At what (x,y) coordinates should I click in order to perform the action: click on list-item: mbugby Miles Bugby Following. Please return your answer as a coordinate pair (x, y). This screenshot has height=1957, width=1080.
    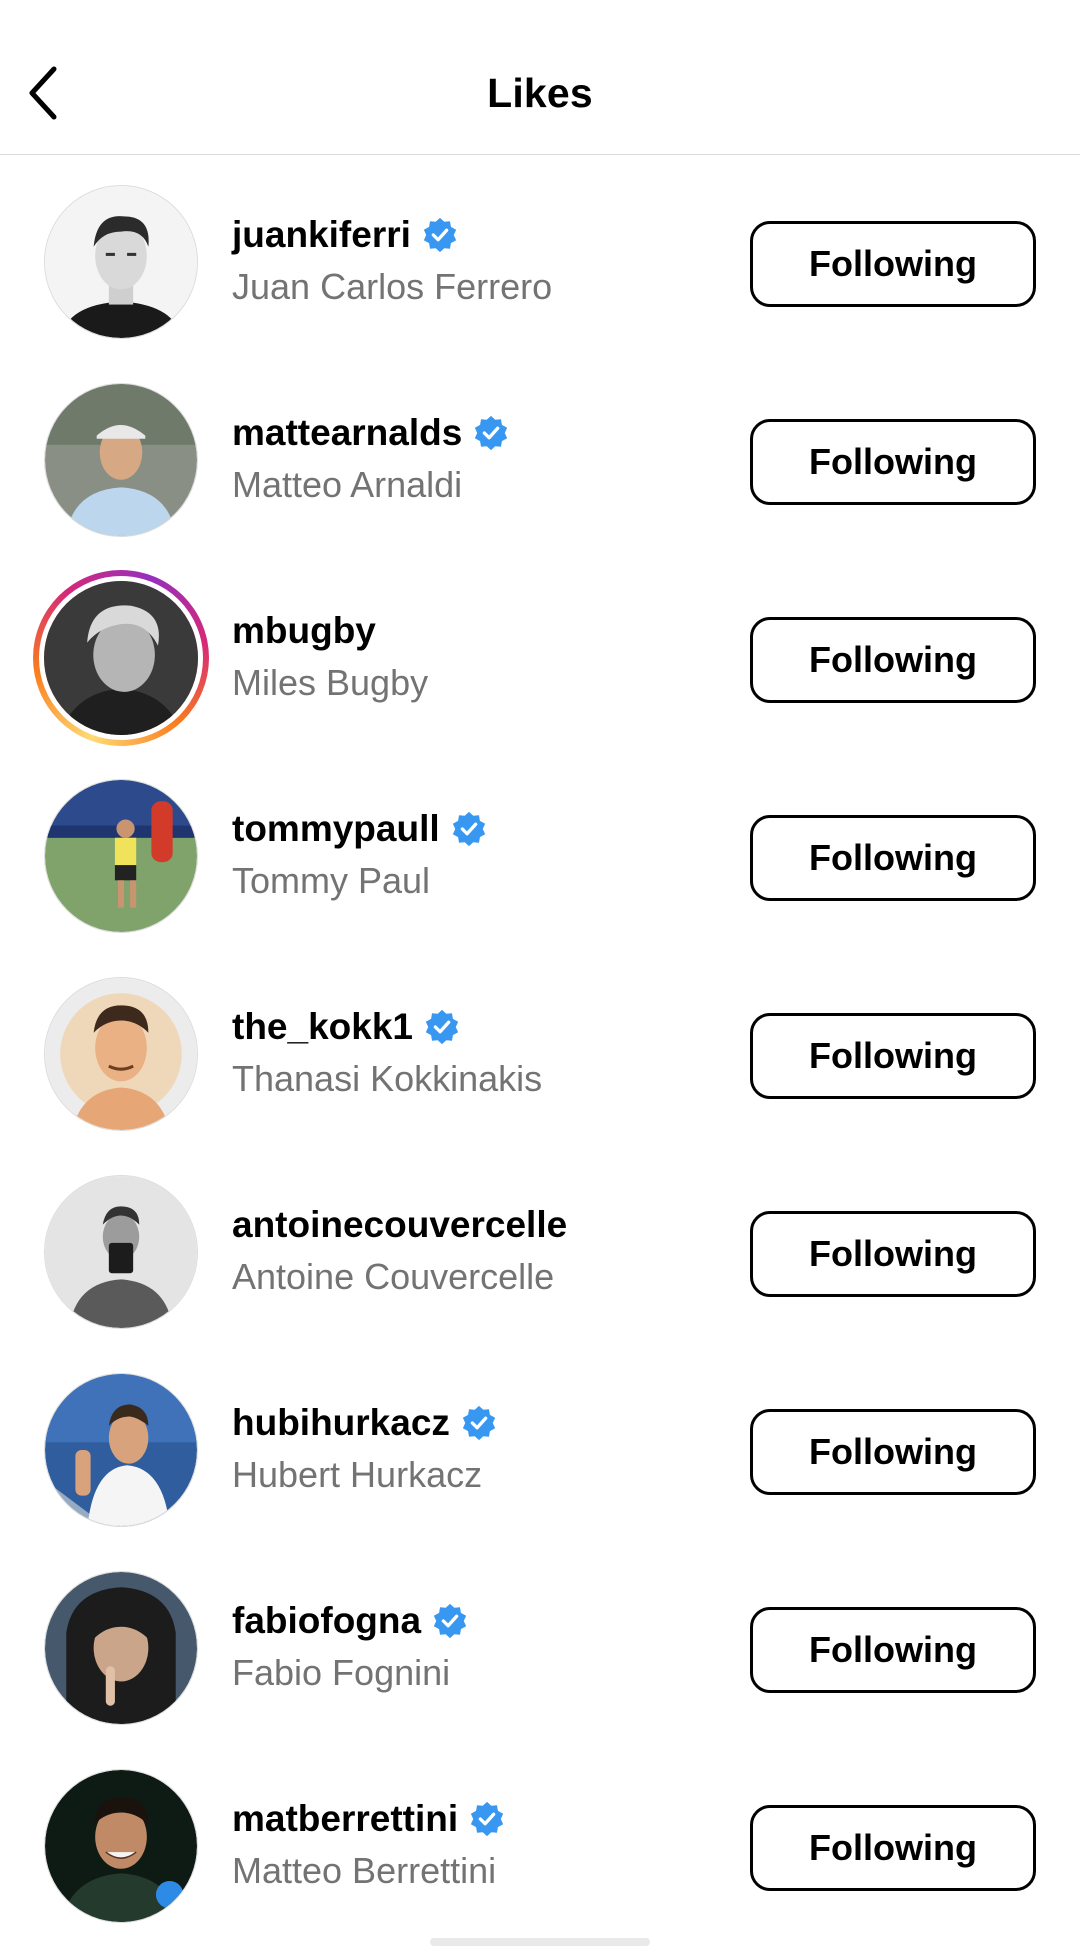
    Looking at the image, I should click on (540, 665).